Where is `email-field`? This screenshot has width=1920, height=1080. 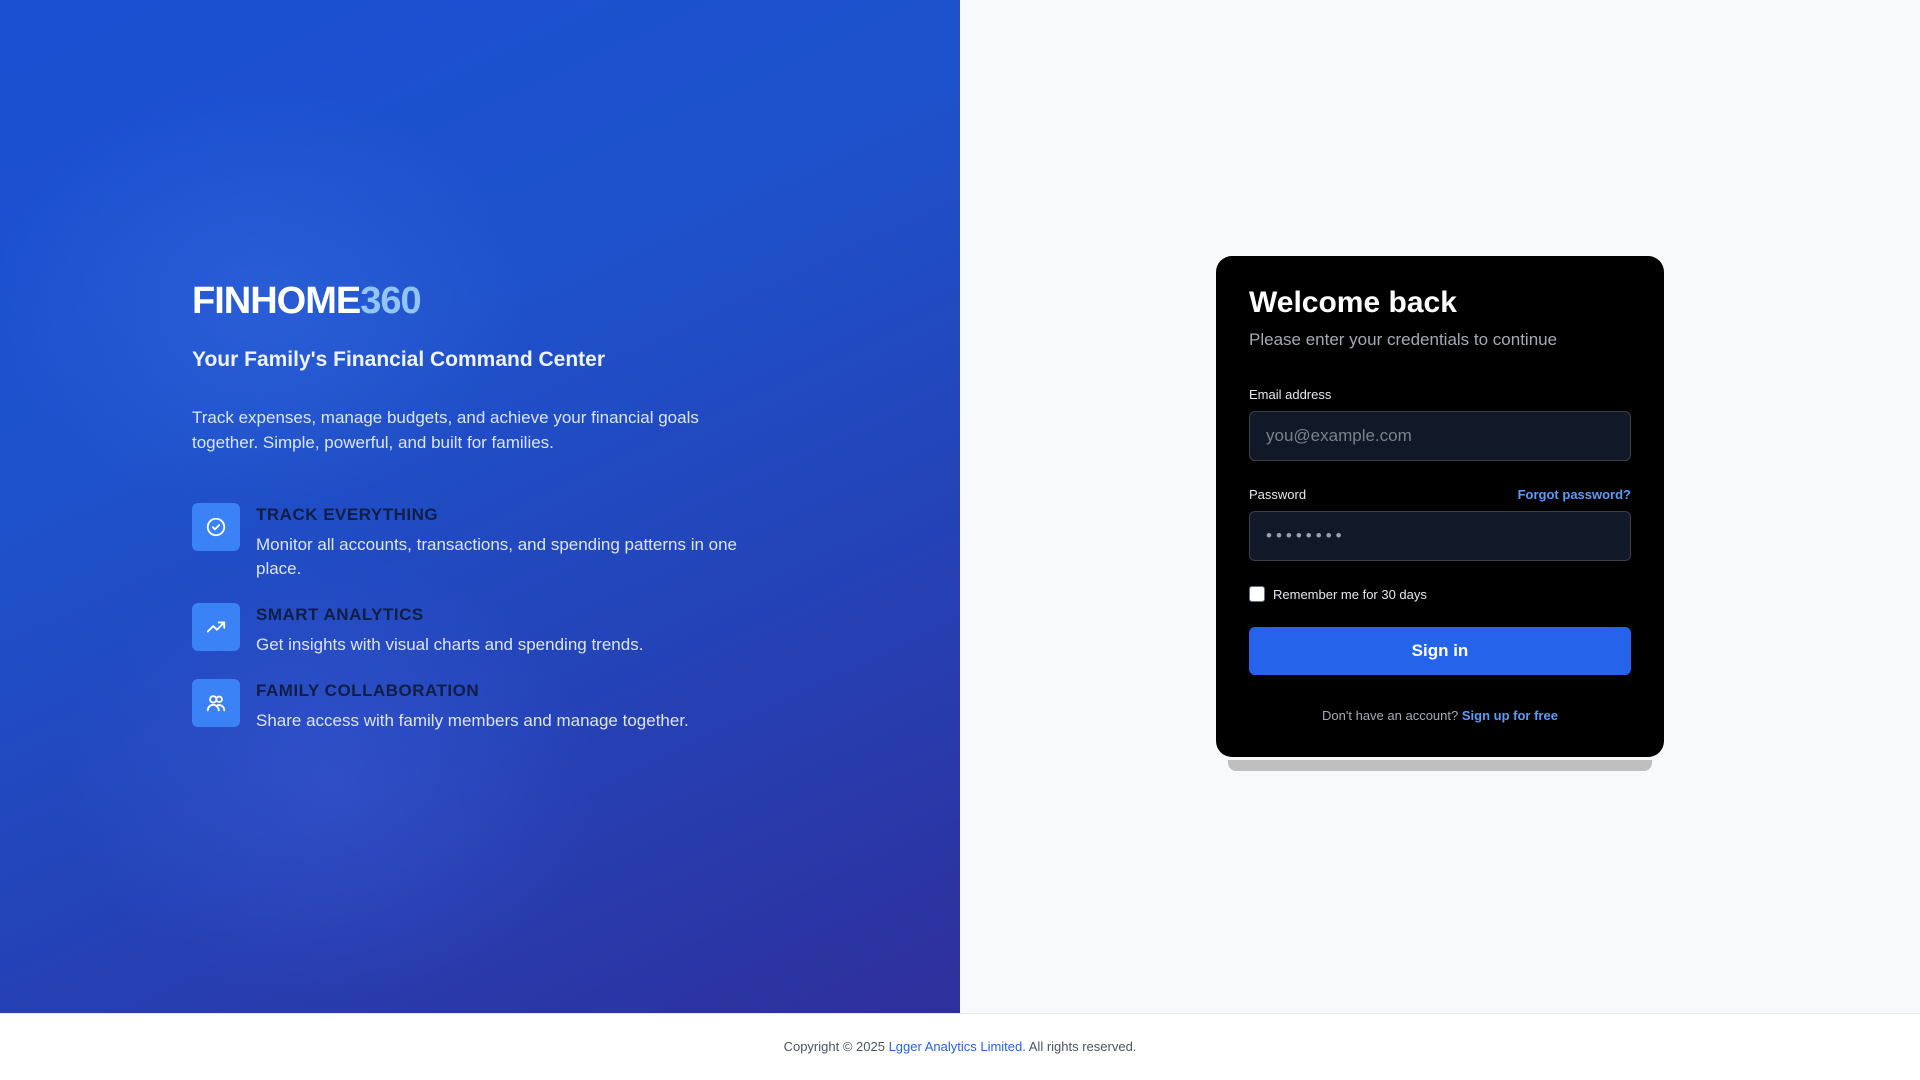 email-field is located at coordinates (1440, 436).